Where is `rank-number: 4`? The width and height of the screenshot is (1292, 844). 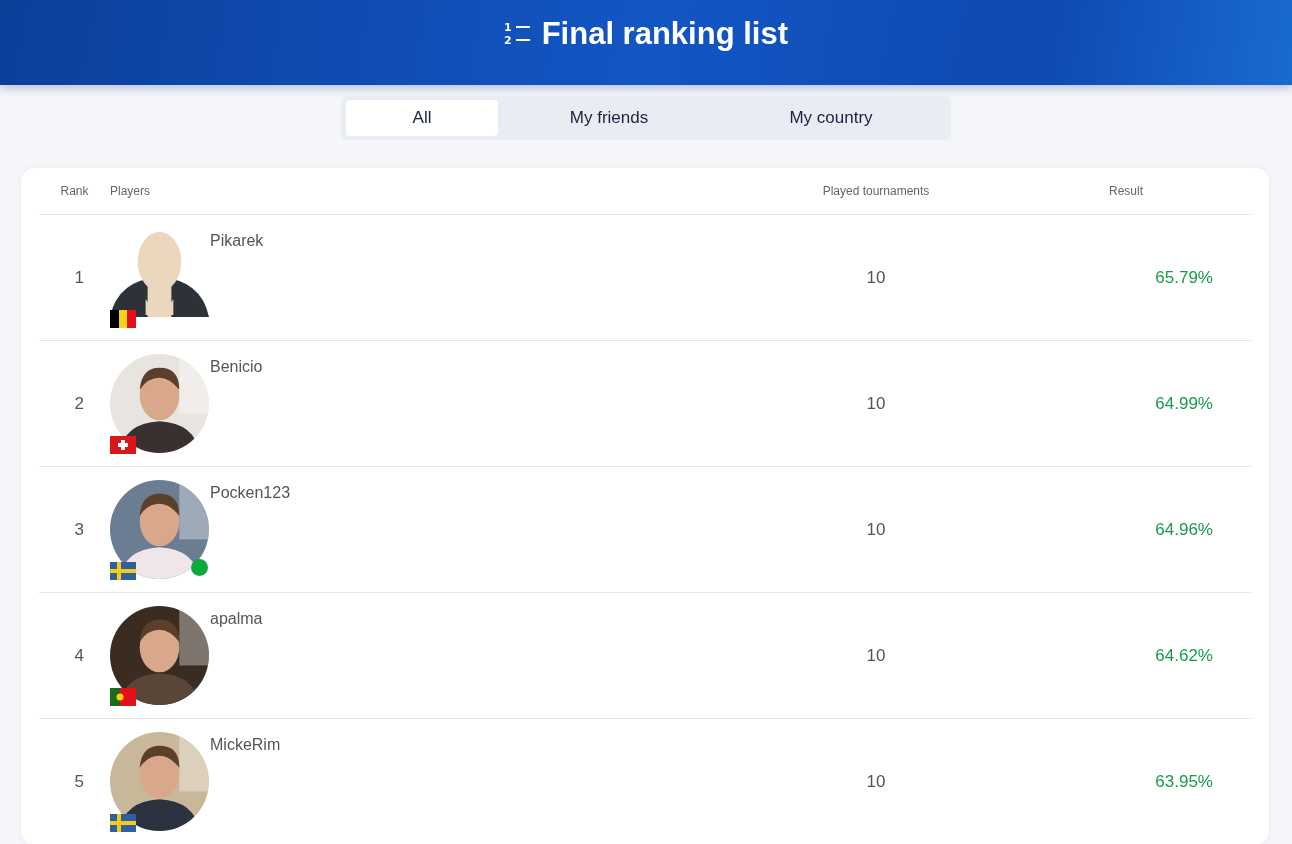
rank-number: 4 is located at coordinates (79, 655).